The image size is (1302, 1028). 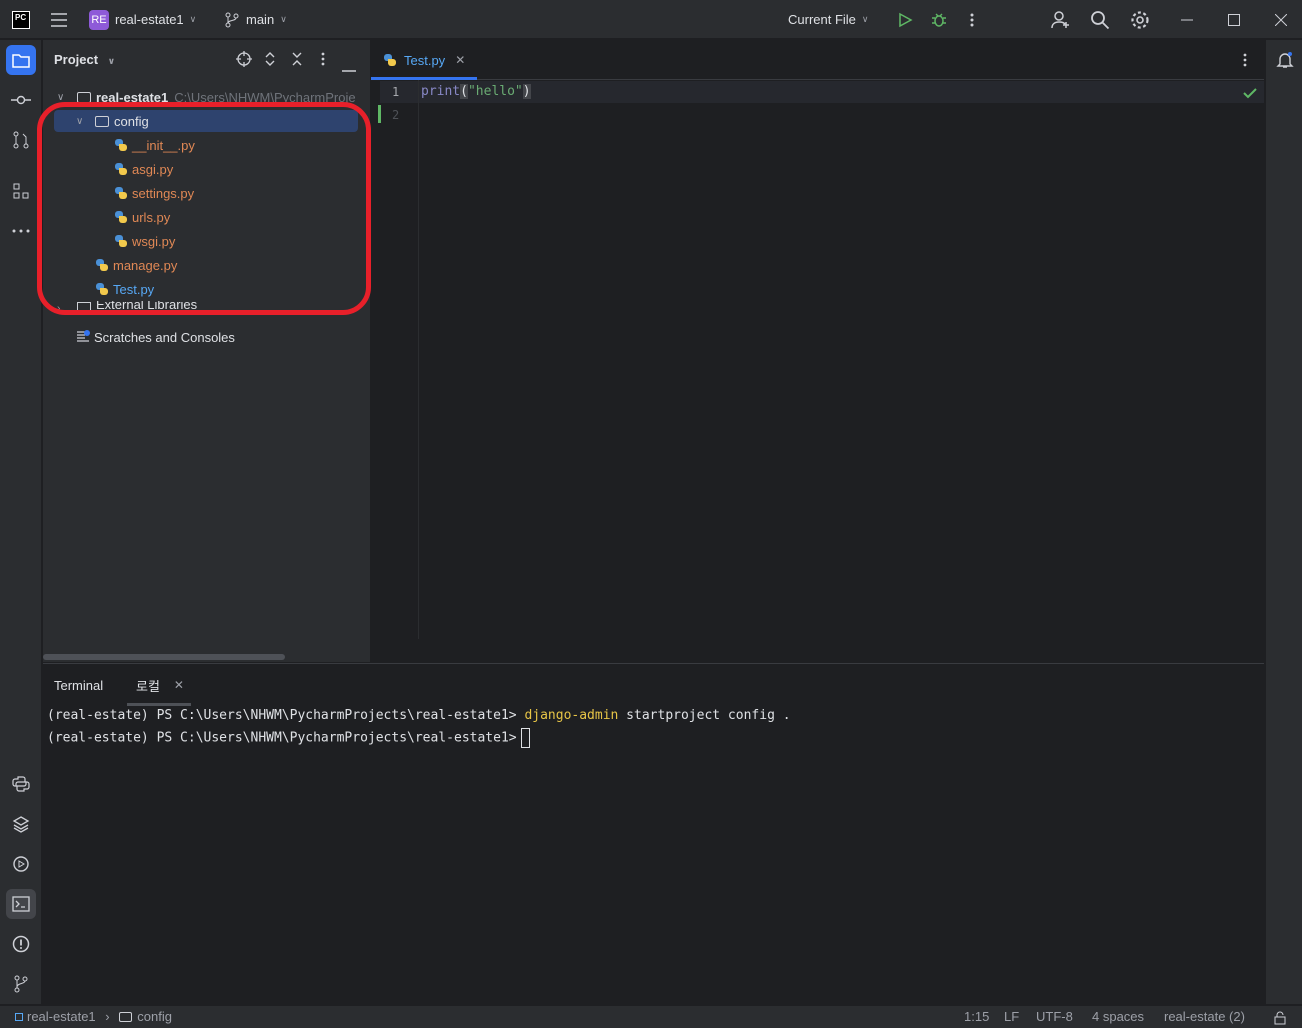 What do you see at coordinates (99, 19) in the screenshot?
I see `project-badge: RE` at bounding box center [99, 19].